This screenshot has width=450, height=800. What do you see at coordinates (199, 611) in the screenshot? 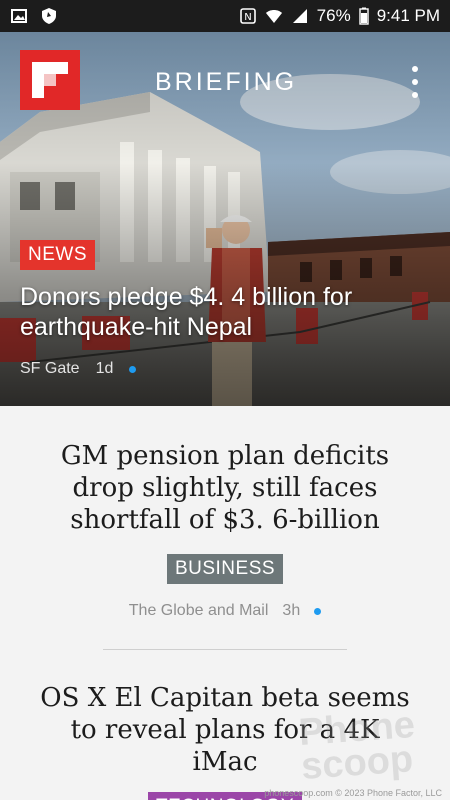
I see `story-source: The Globe and Mail` at bounding box center [199, 611].